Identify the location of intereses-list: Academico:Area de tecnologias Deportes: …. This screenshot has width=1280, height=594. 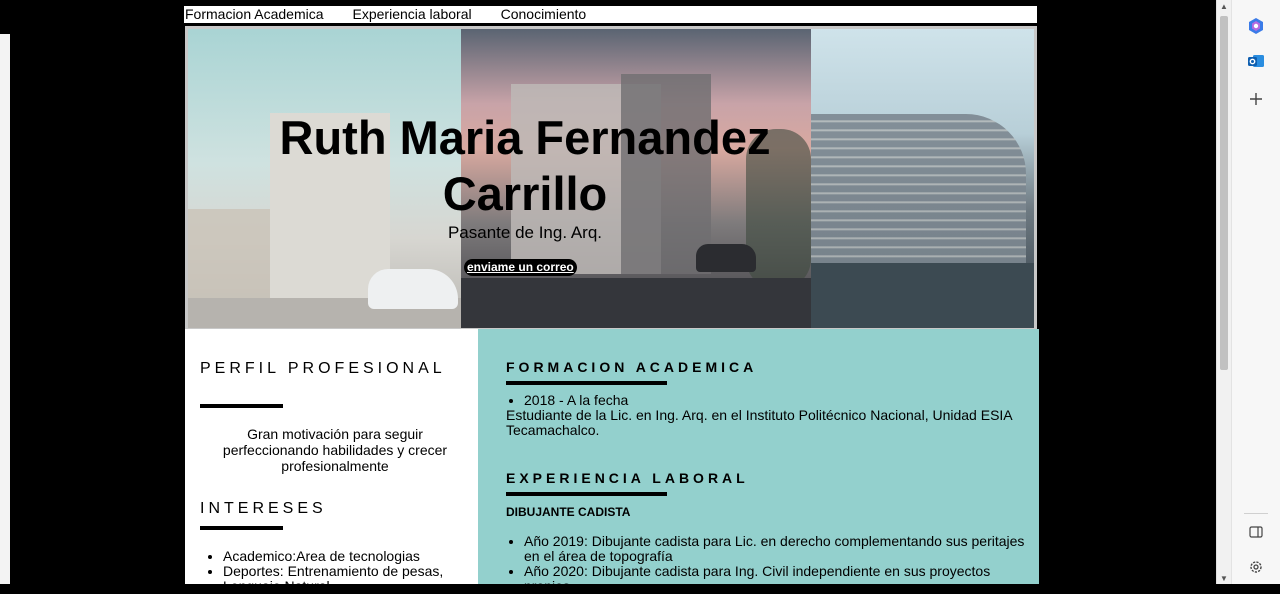
(349, 571).